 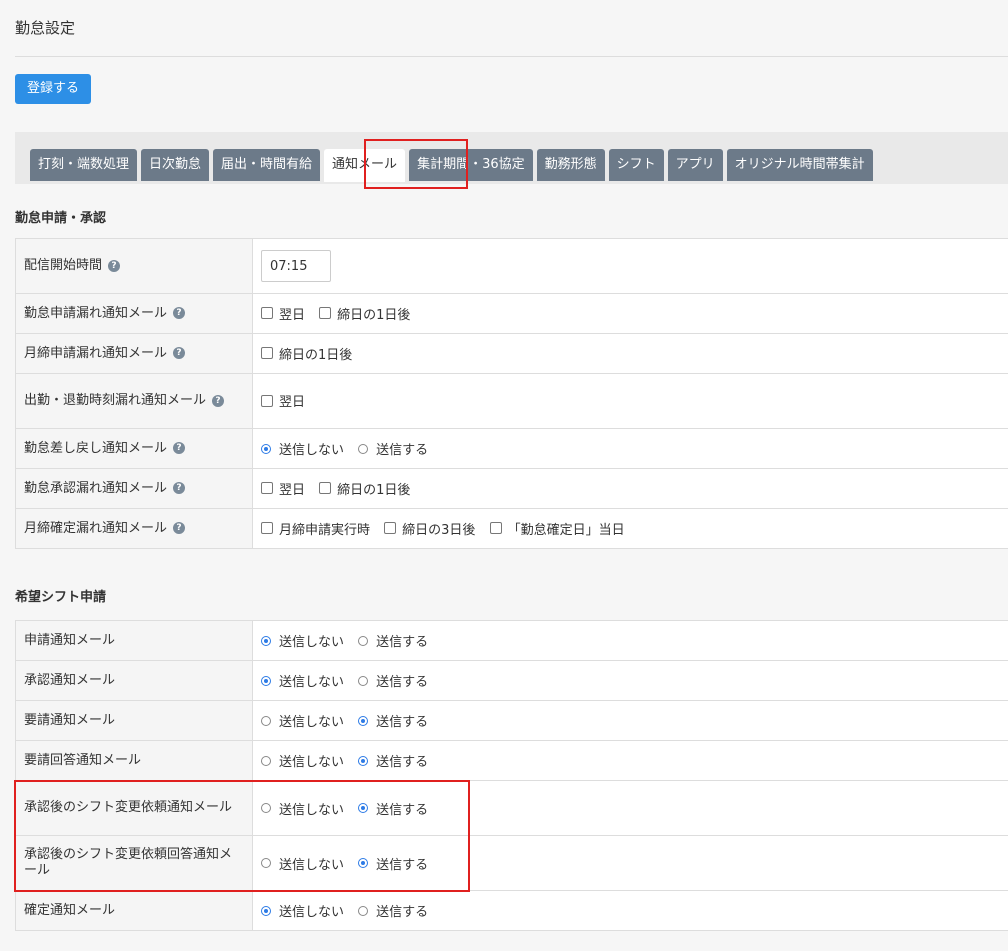 What do you see at coordinates (511, 680) in the screenshot?
I see `table-row: 承認通知メール 送信しない 送信する` at bounding box center [511, 680].